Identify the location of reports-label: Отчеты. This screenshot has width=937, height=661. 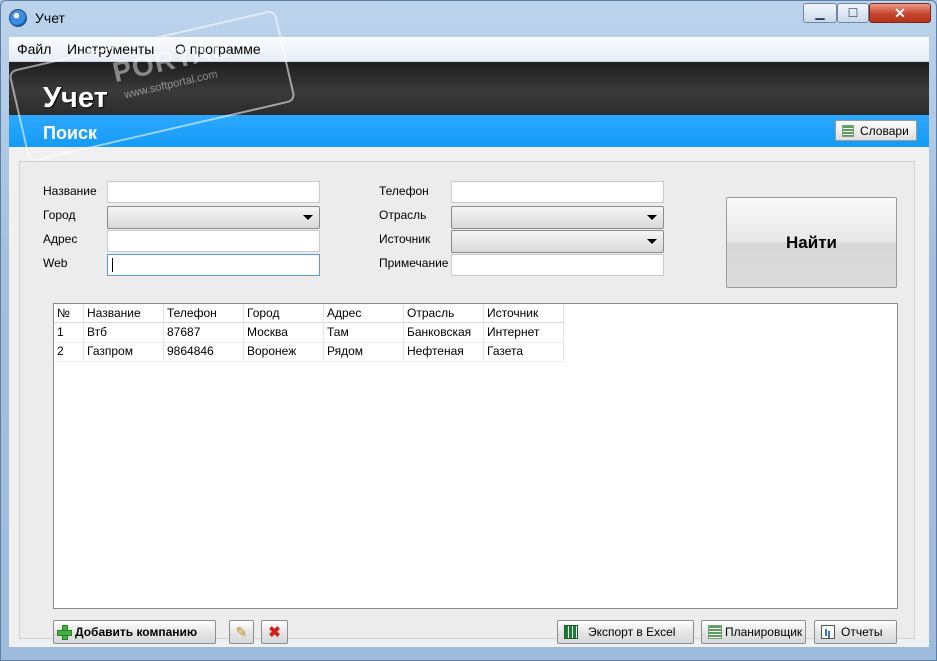
(862, 632).